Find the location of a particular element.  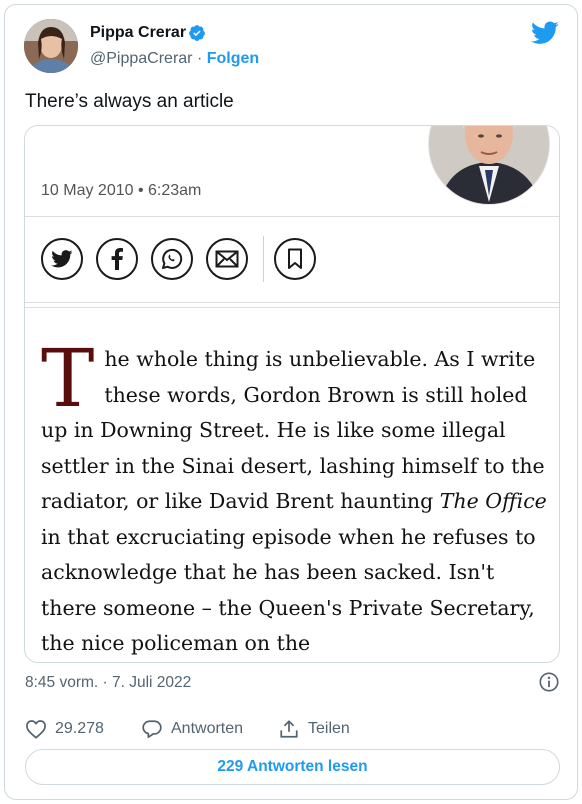

author-handle: @PippaCrerar is located at coordinates (141, 58).